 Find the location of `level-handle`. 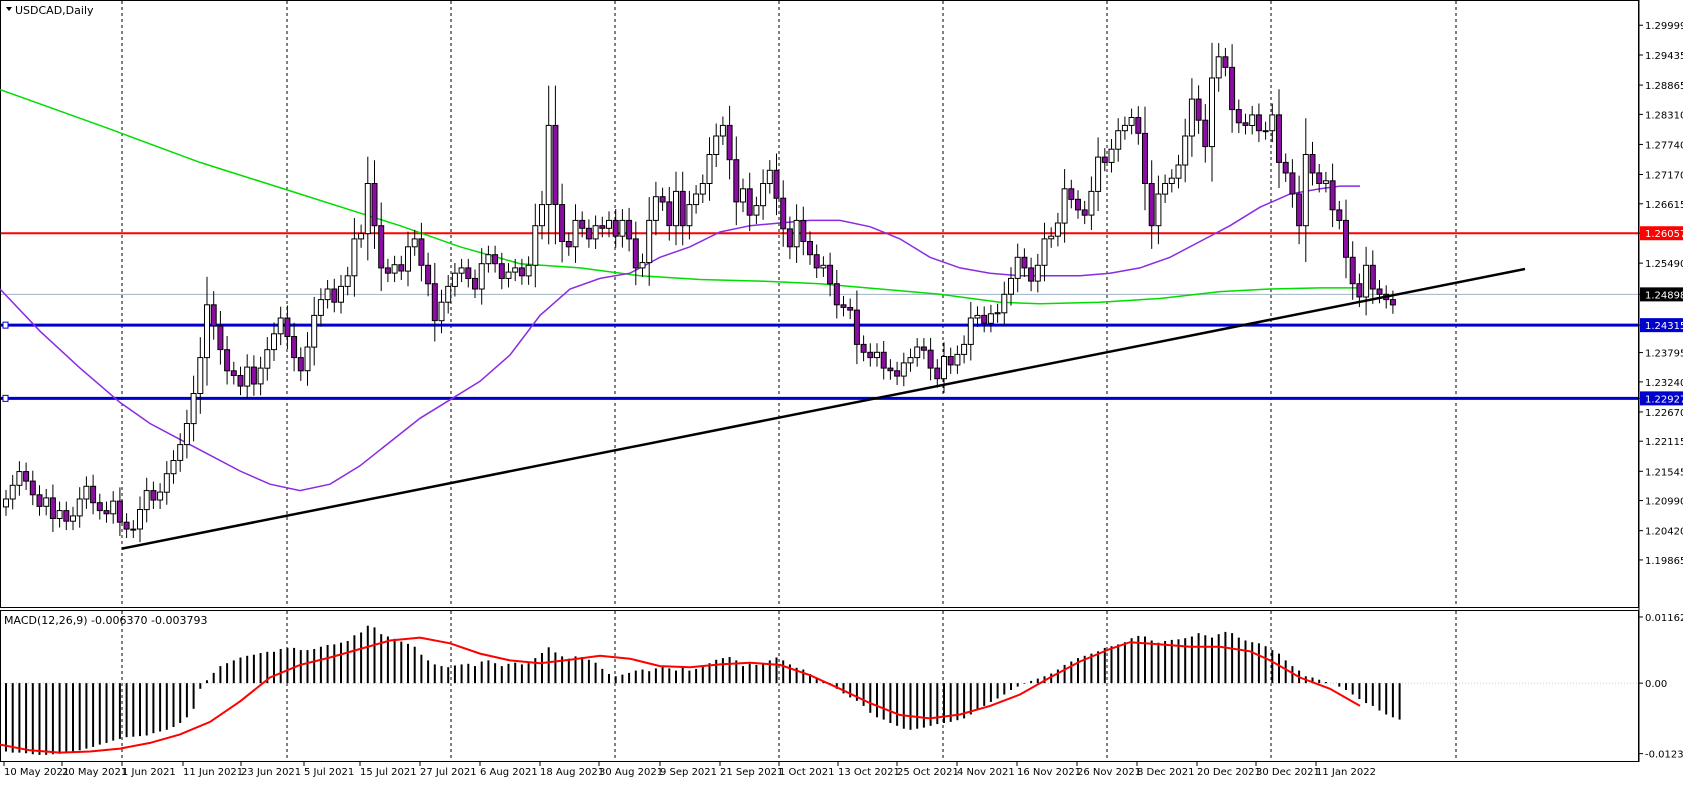

level-handle is located at coordinates (5, 325).